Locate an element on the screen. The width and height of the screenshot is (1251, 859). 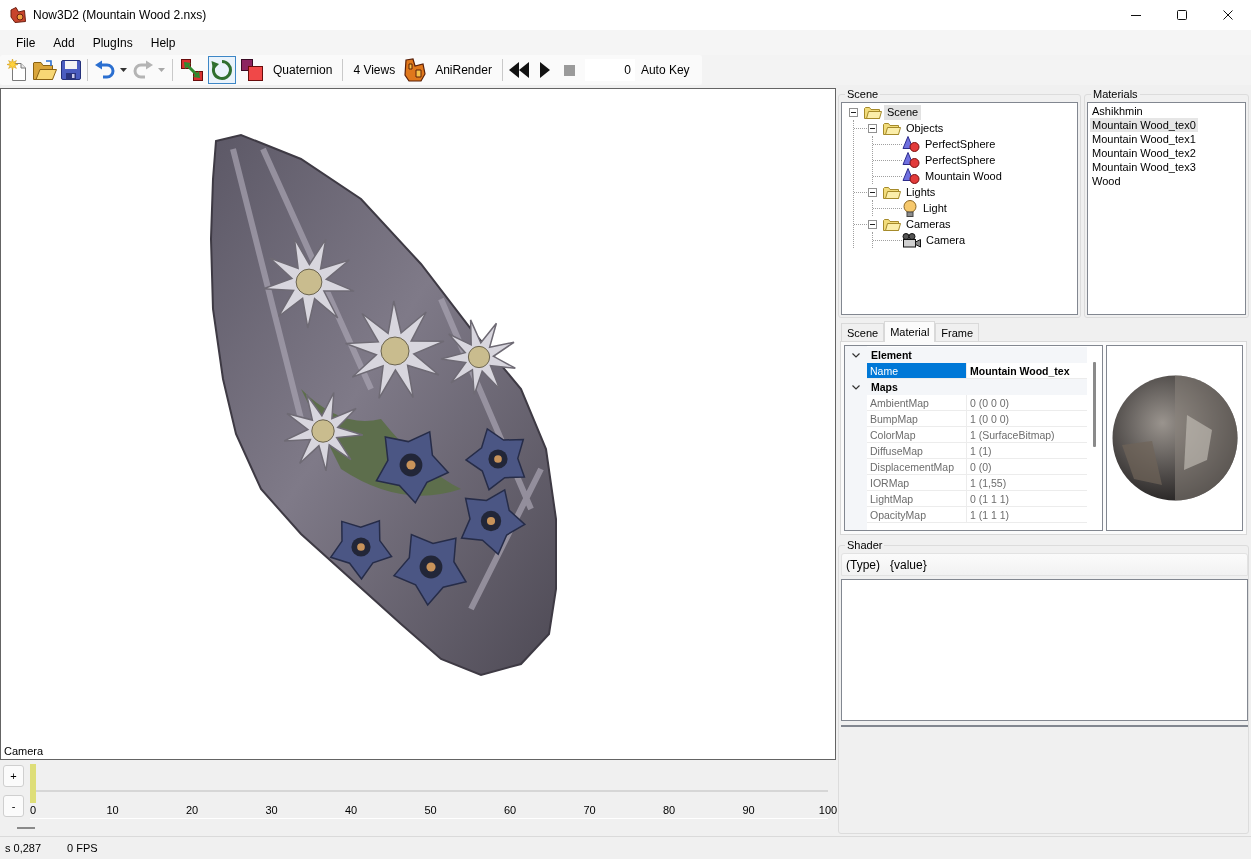
property-name: DiffuseMap is located at coordinates (917, 451).